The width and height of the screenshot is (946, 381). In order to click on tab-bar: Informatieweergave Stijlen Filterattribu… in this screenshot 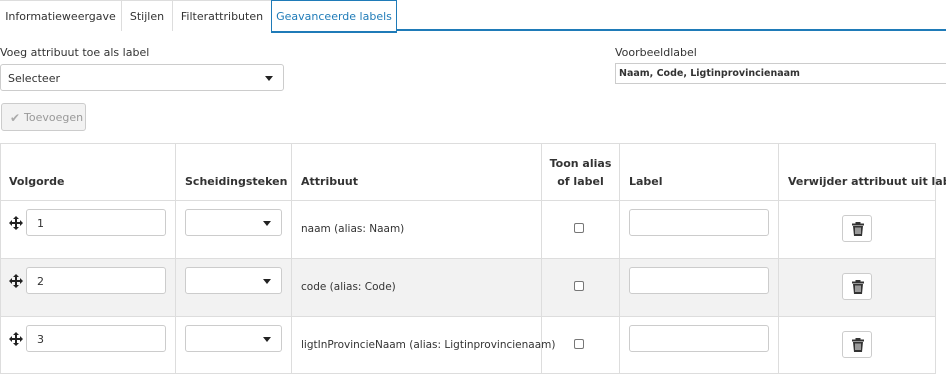, I will do `click(473, 16)`.